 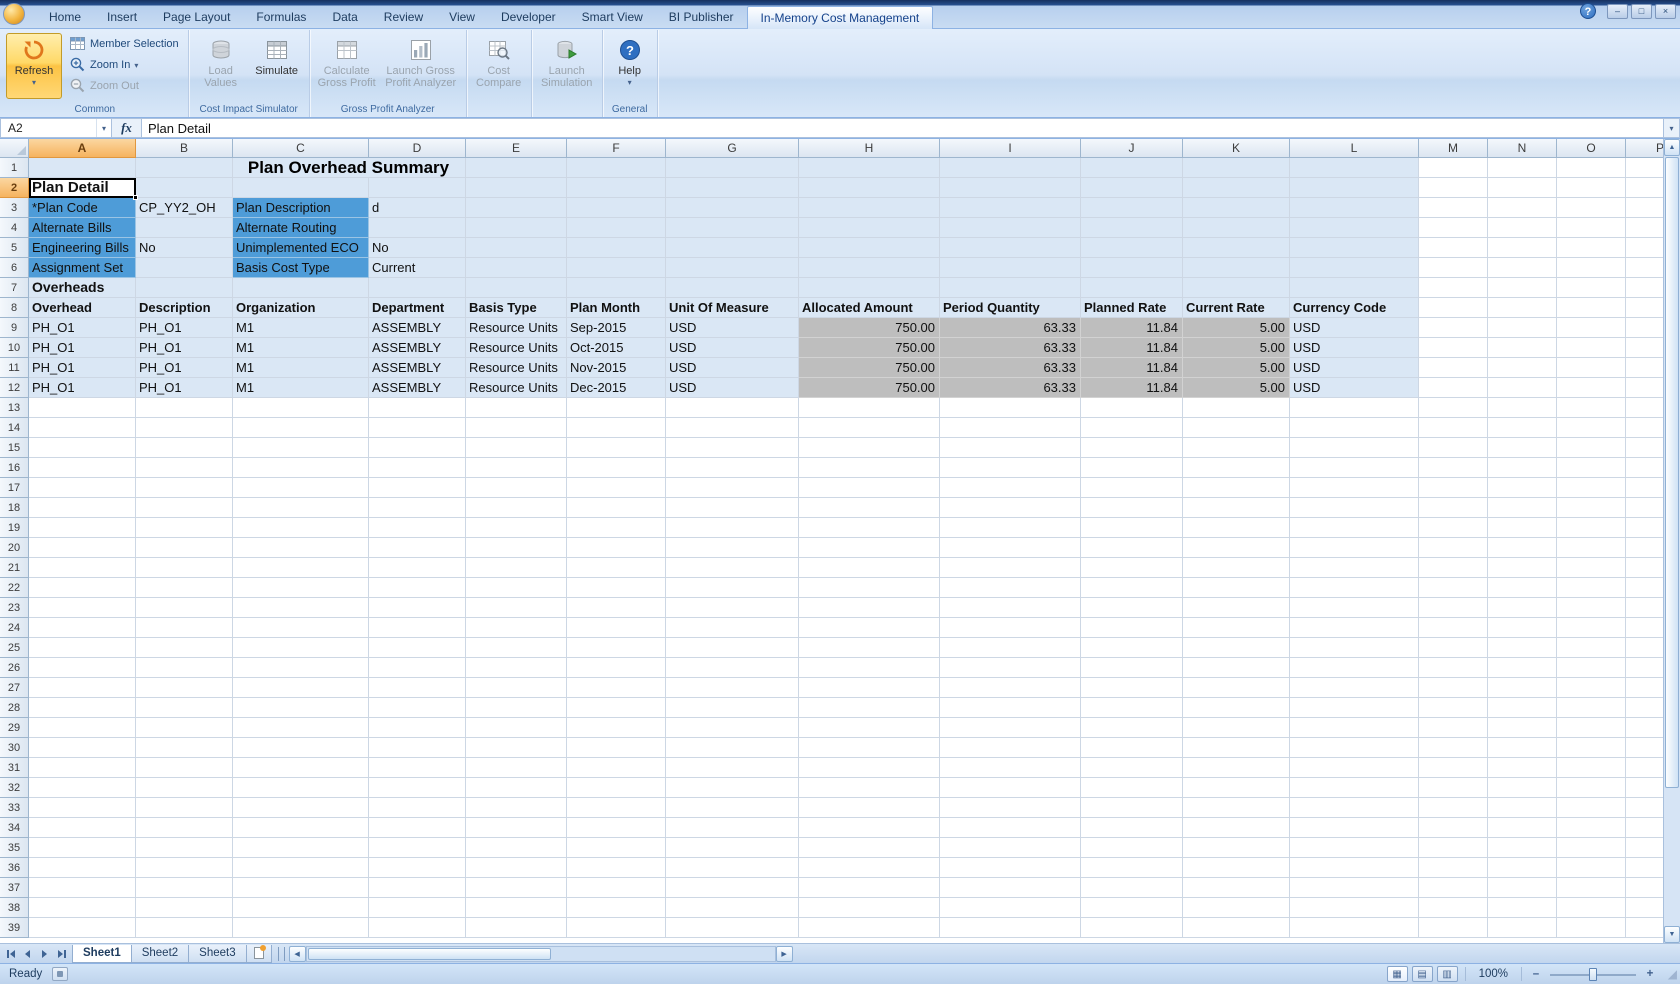 I want to click on cell-M31, so click(x=1453, y=768).